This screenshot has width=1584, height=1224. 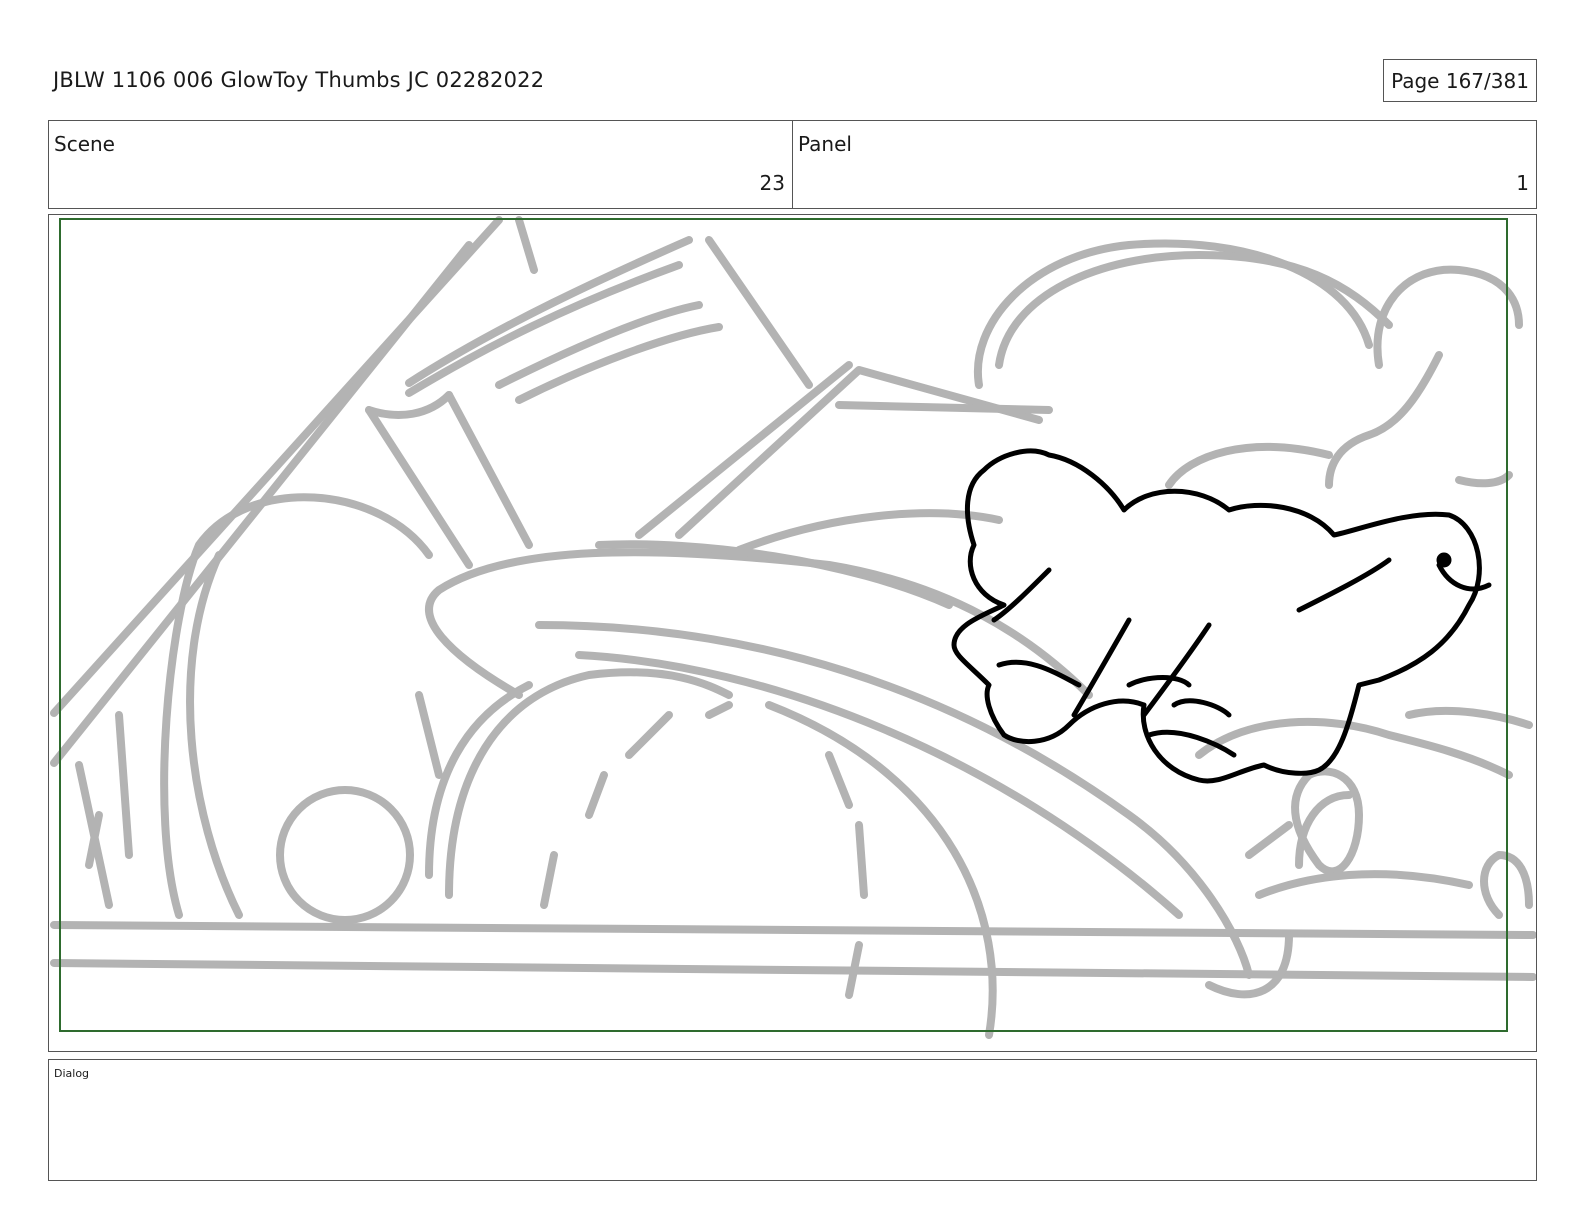 What do you see at coordinates (1522, 183) in the screenshot?
I see `panel-number: 1` at bounding box center [1522, 183].